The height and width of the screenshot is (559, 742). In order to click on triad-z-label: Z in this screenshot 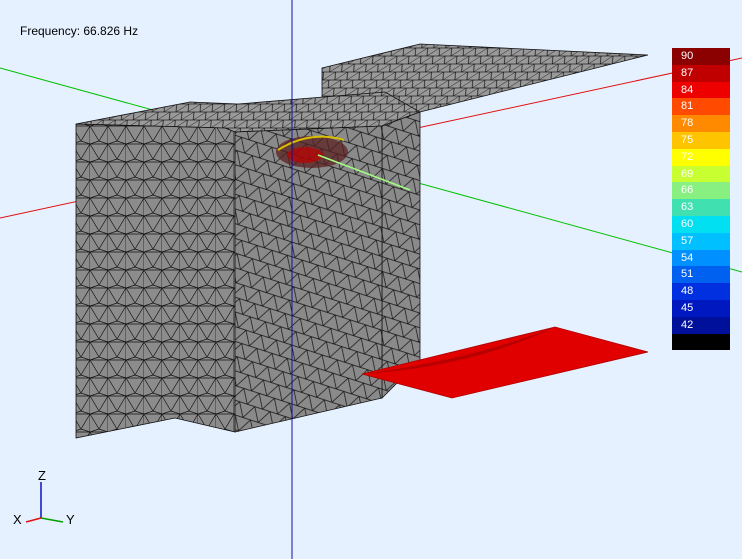, I will do `click(42, 475)`.